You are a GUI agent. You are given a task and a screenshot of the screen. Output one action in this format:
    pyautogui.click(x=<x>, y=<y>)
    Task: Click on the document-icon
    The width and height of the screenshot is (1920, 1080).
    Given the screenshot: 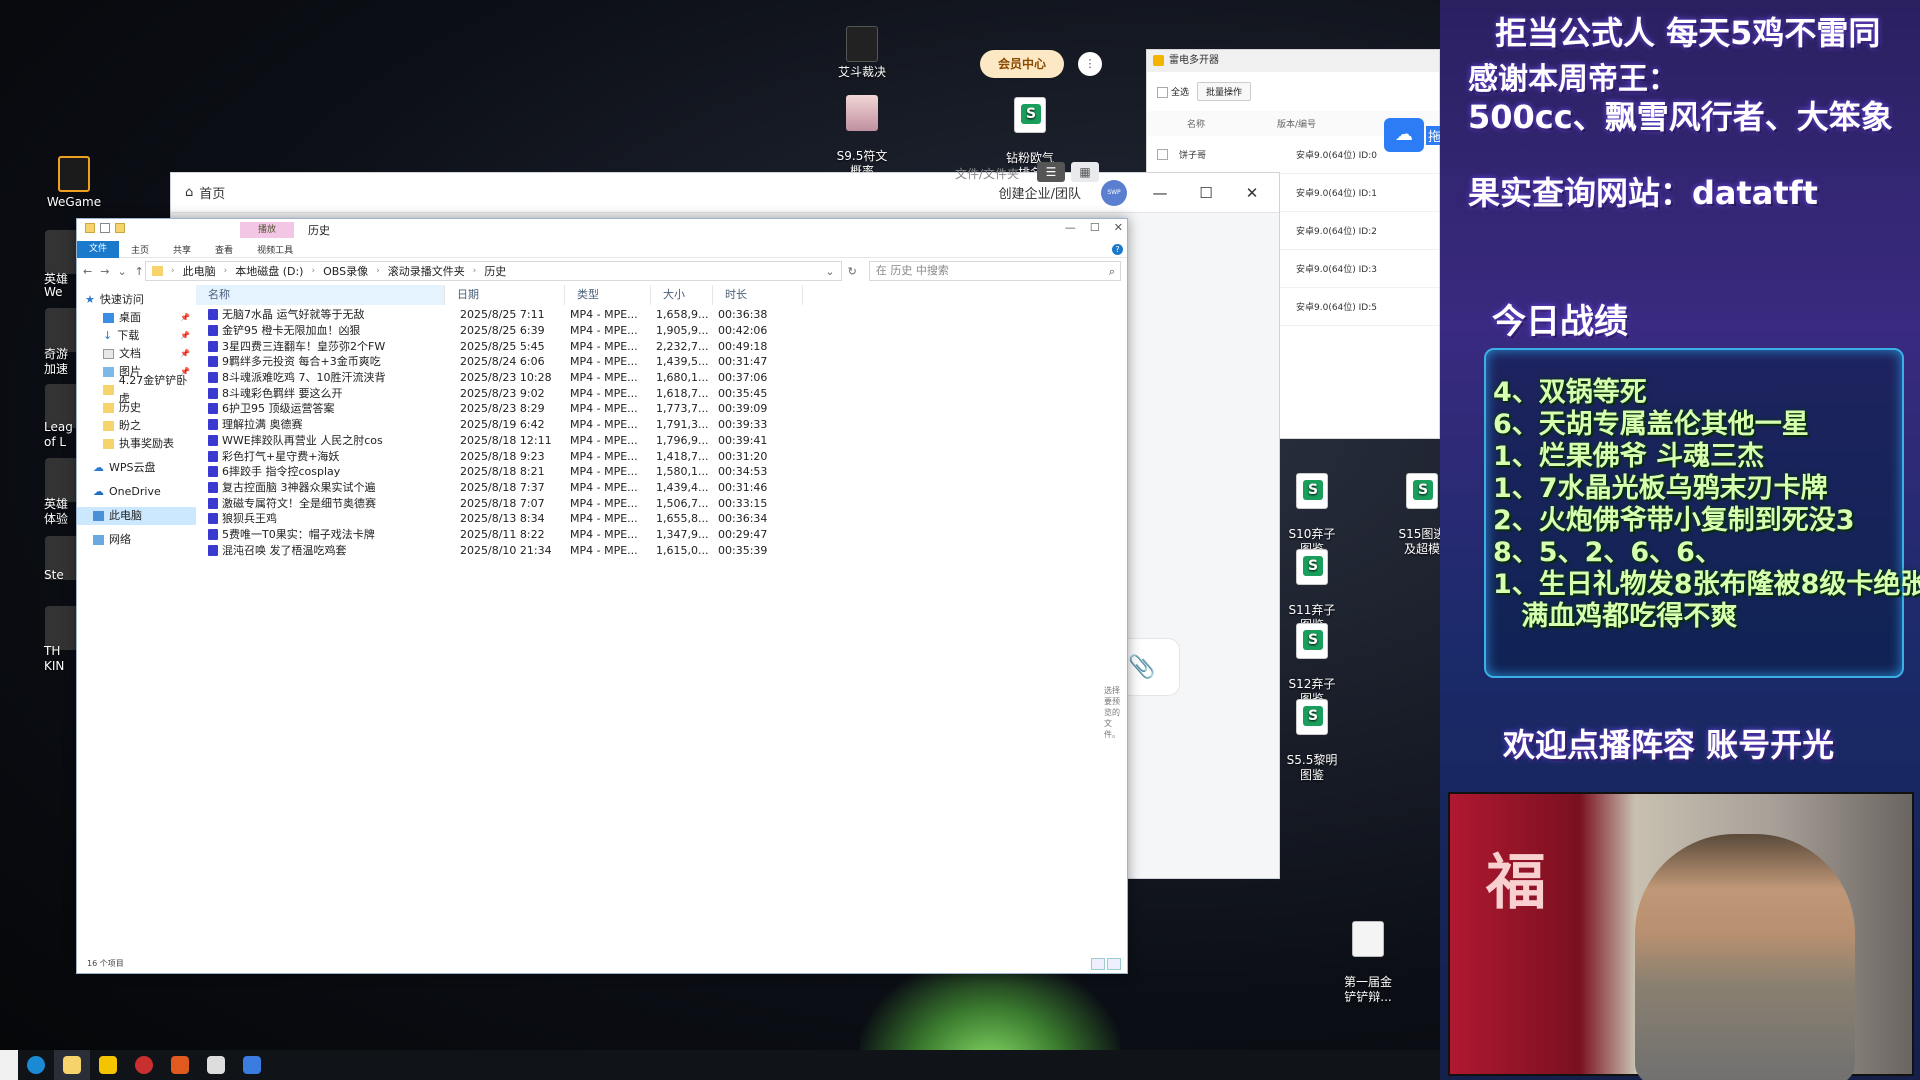 What is the action you would take?
    pyautogui.click(x=108, y=354)
    